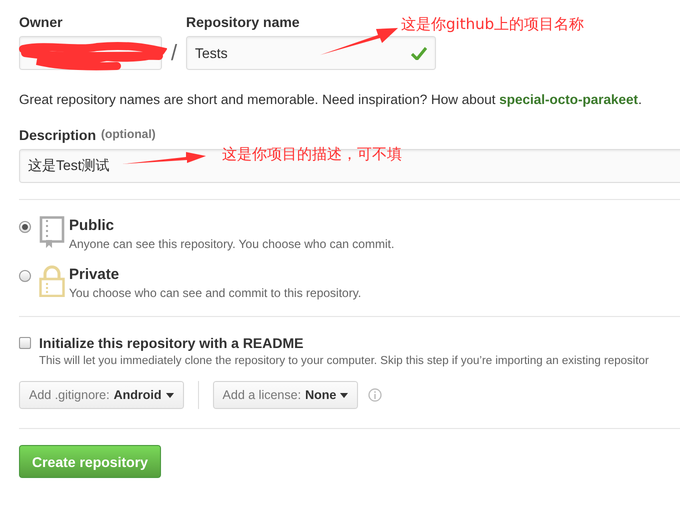 The width and height of the screenshot is (680, 509). What do you see at coordinates (101, 395) in the screenshot?
I see `dropdown-button: Add .gitignore: Android` at bounding box center [101, 395].